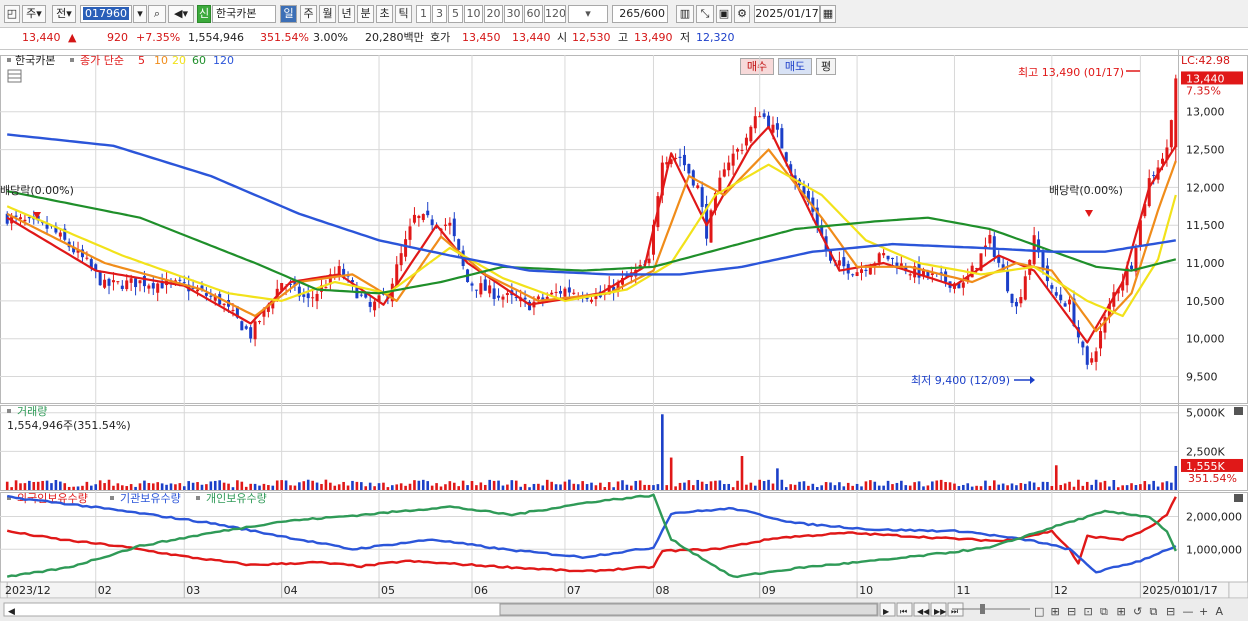 This screenshot has width=1248, height=624. Describe the element at coordinates (493, 14) in the screenshot. I see `interval-button-20: 20` at that location.